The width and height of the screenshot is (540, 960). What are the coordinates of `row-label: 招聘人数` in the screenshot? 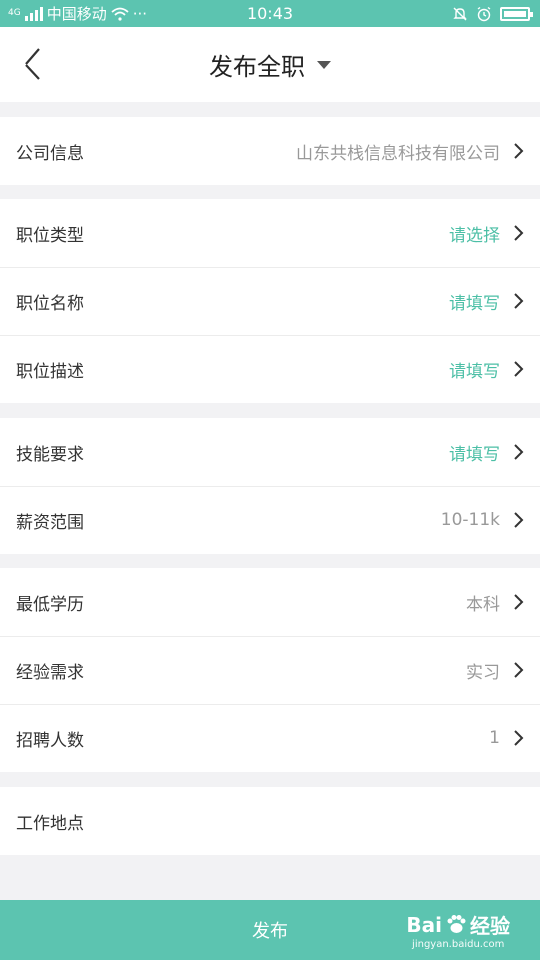 It's located at (50, 740).